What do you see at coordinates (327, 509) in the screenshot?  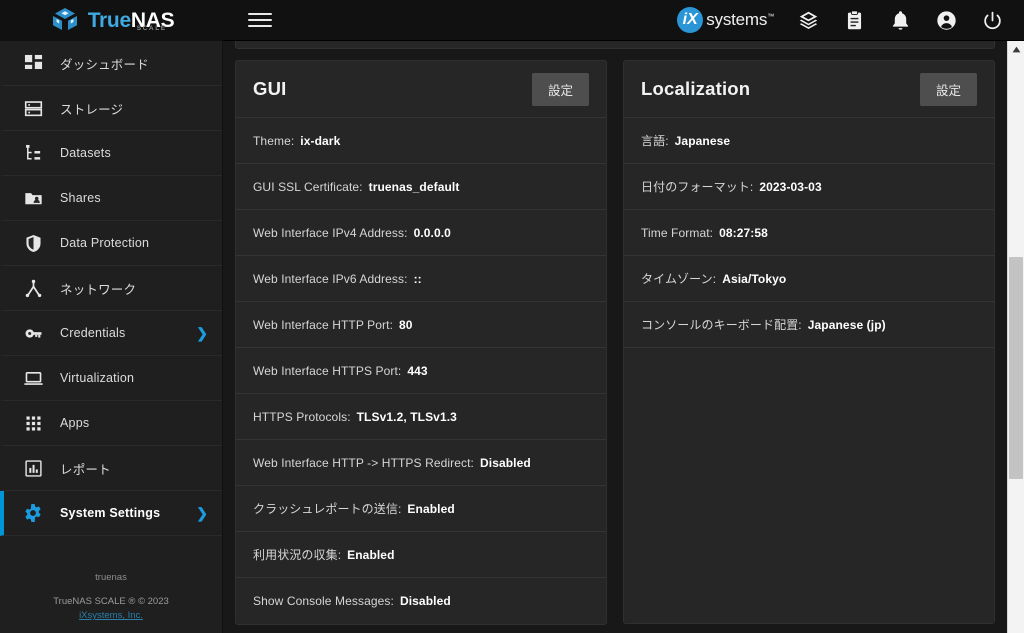 I see `row-key: クラッシュレポートの送信:` at bounding box center [327, 509].